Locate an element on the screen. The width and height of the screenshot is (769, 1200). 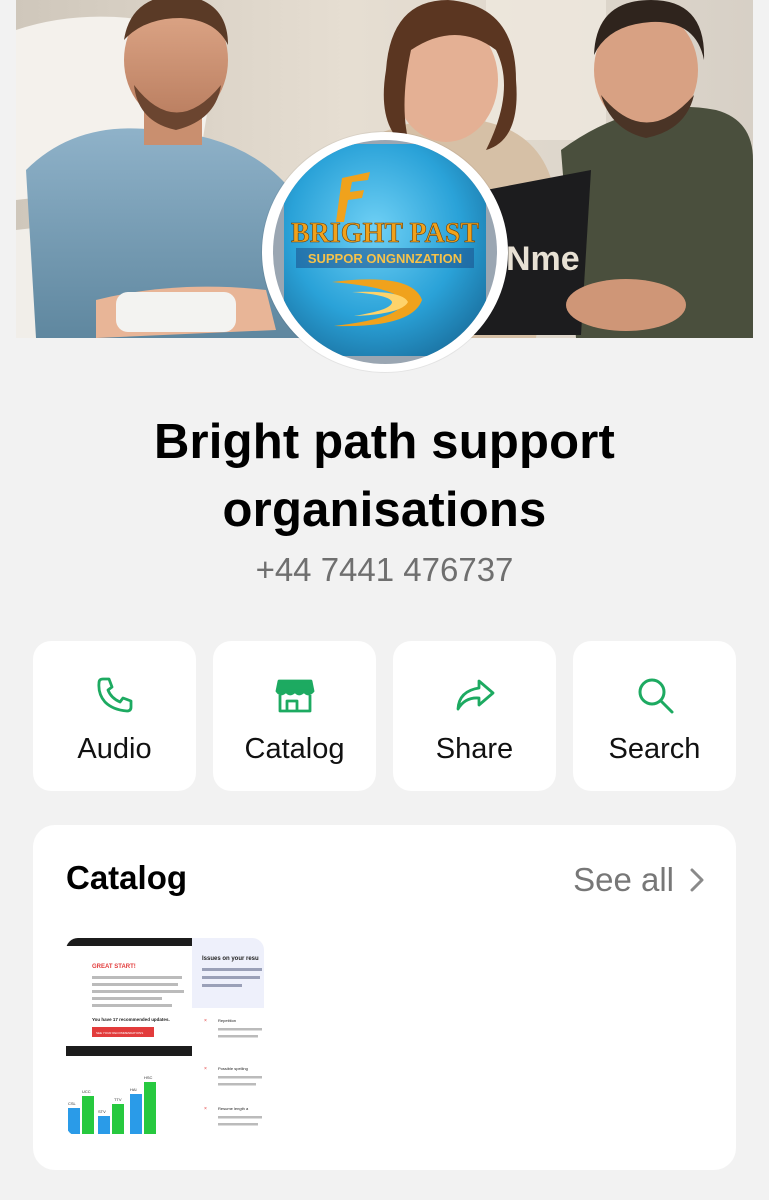
see-all-link: See all is located at coordinates (639, 880).